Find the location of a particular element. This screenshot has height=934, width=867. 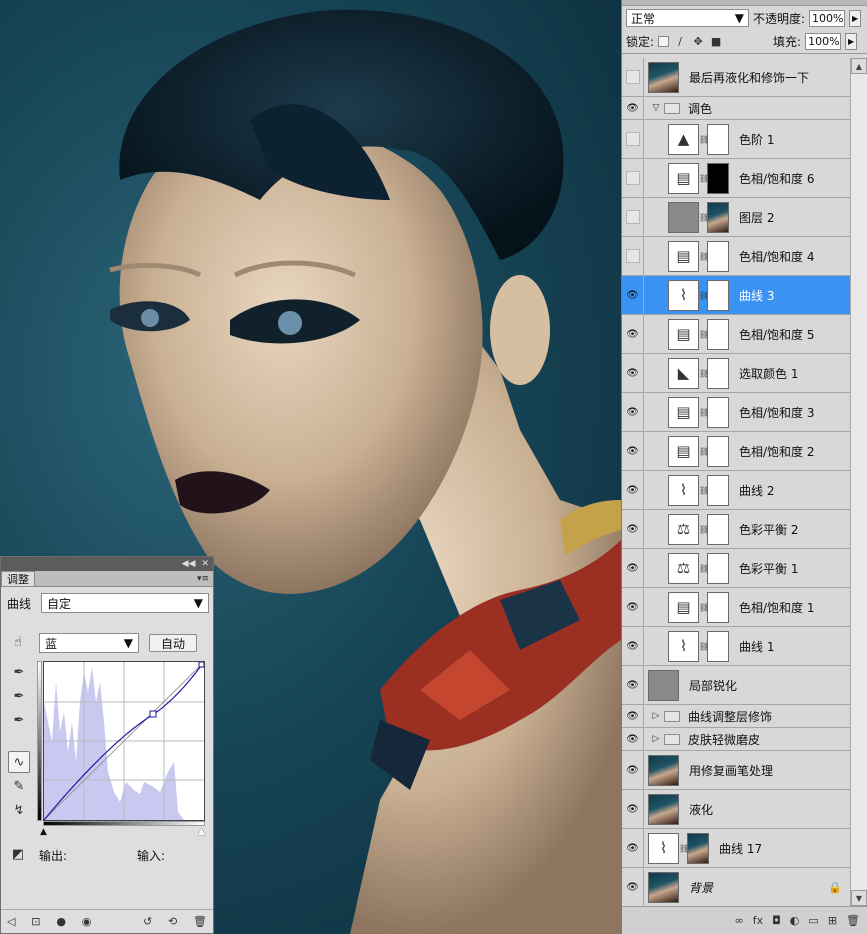

channel-select: 蓝 ▼ is located at coordinates (89, 643).